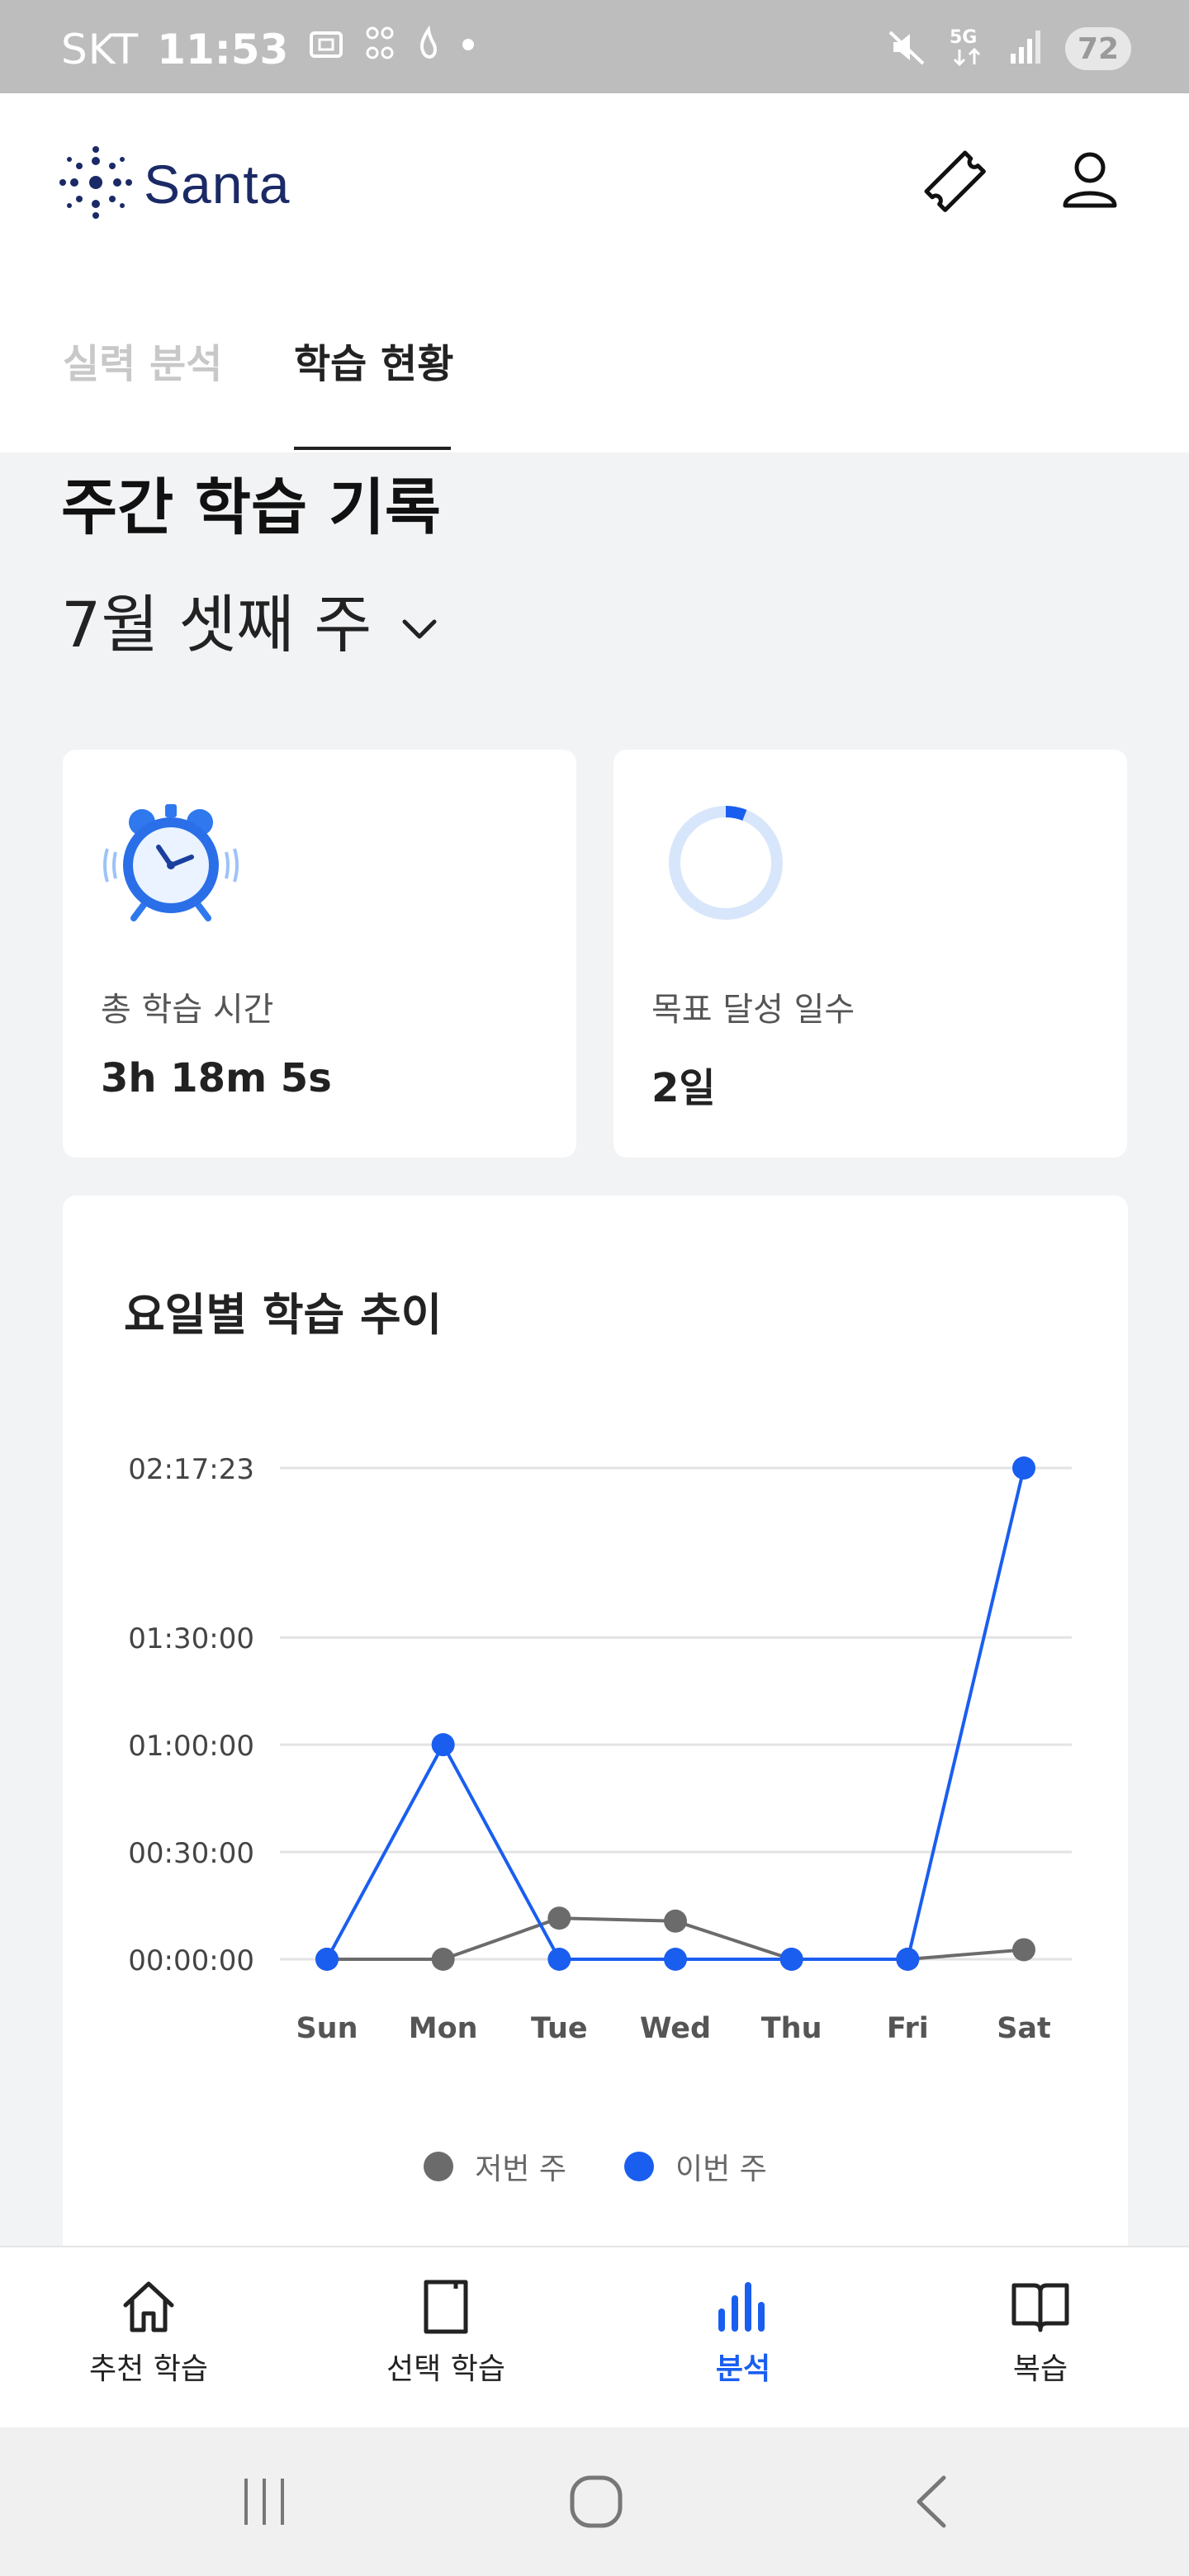 This screenshot has height=2576, width=1189. I want to click on nav-item-selective: 선택 학습, so click(445, 2332).